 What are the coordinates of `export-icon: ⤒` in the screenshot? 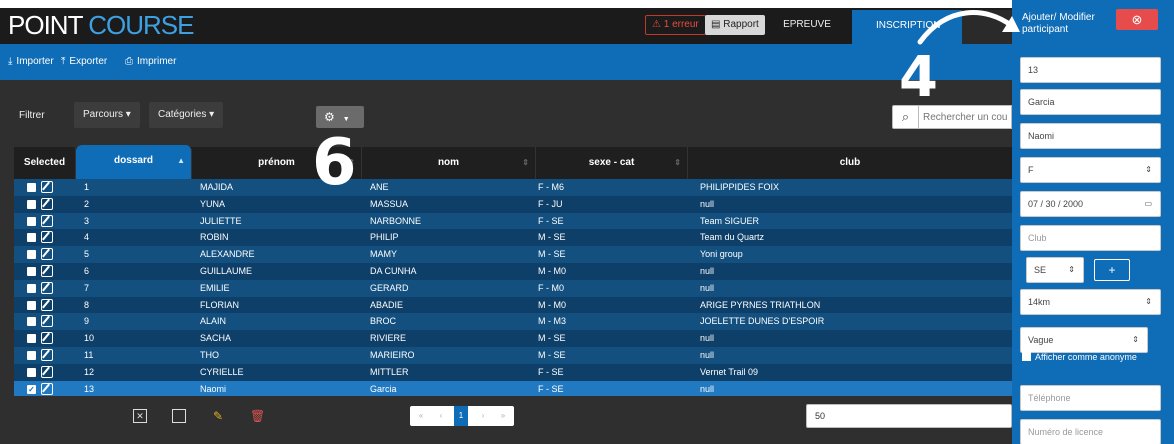 It's located at (63, 61).